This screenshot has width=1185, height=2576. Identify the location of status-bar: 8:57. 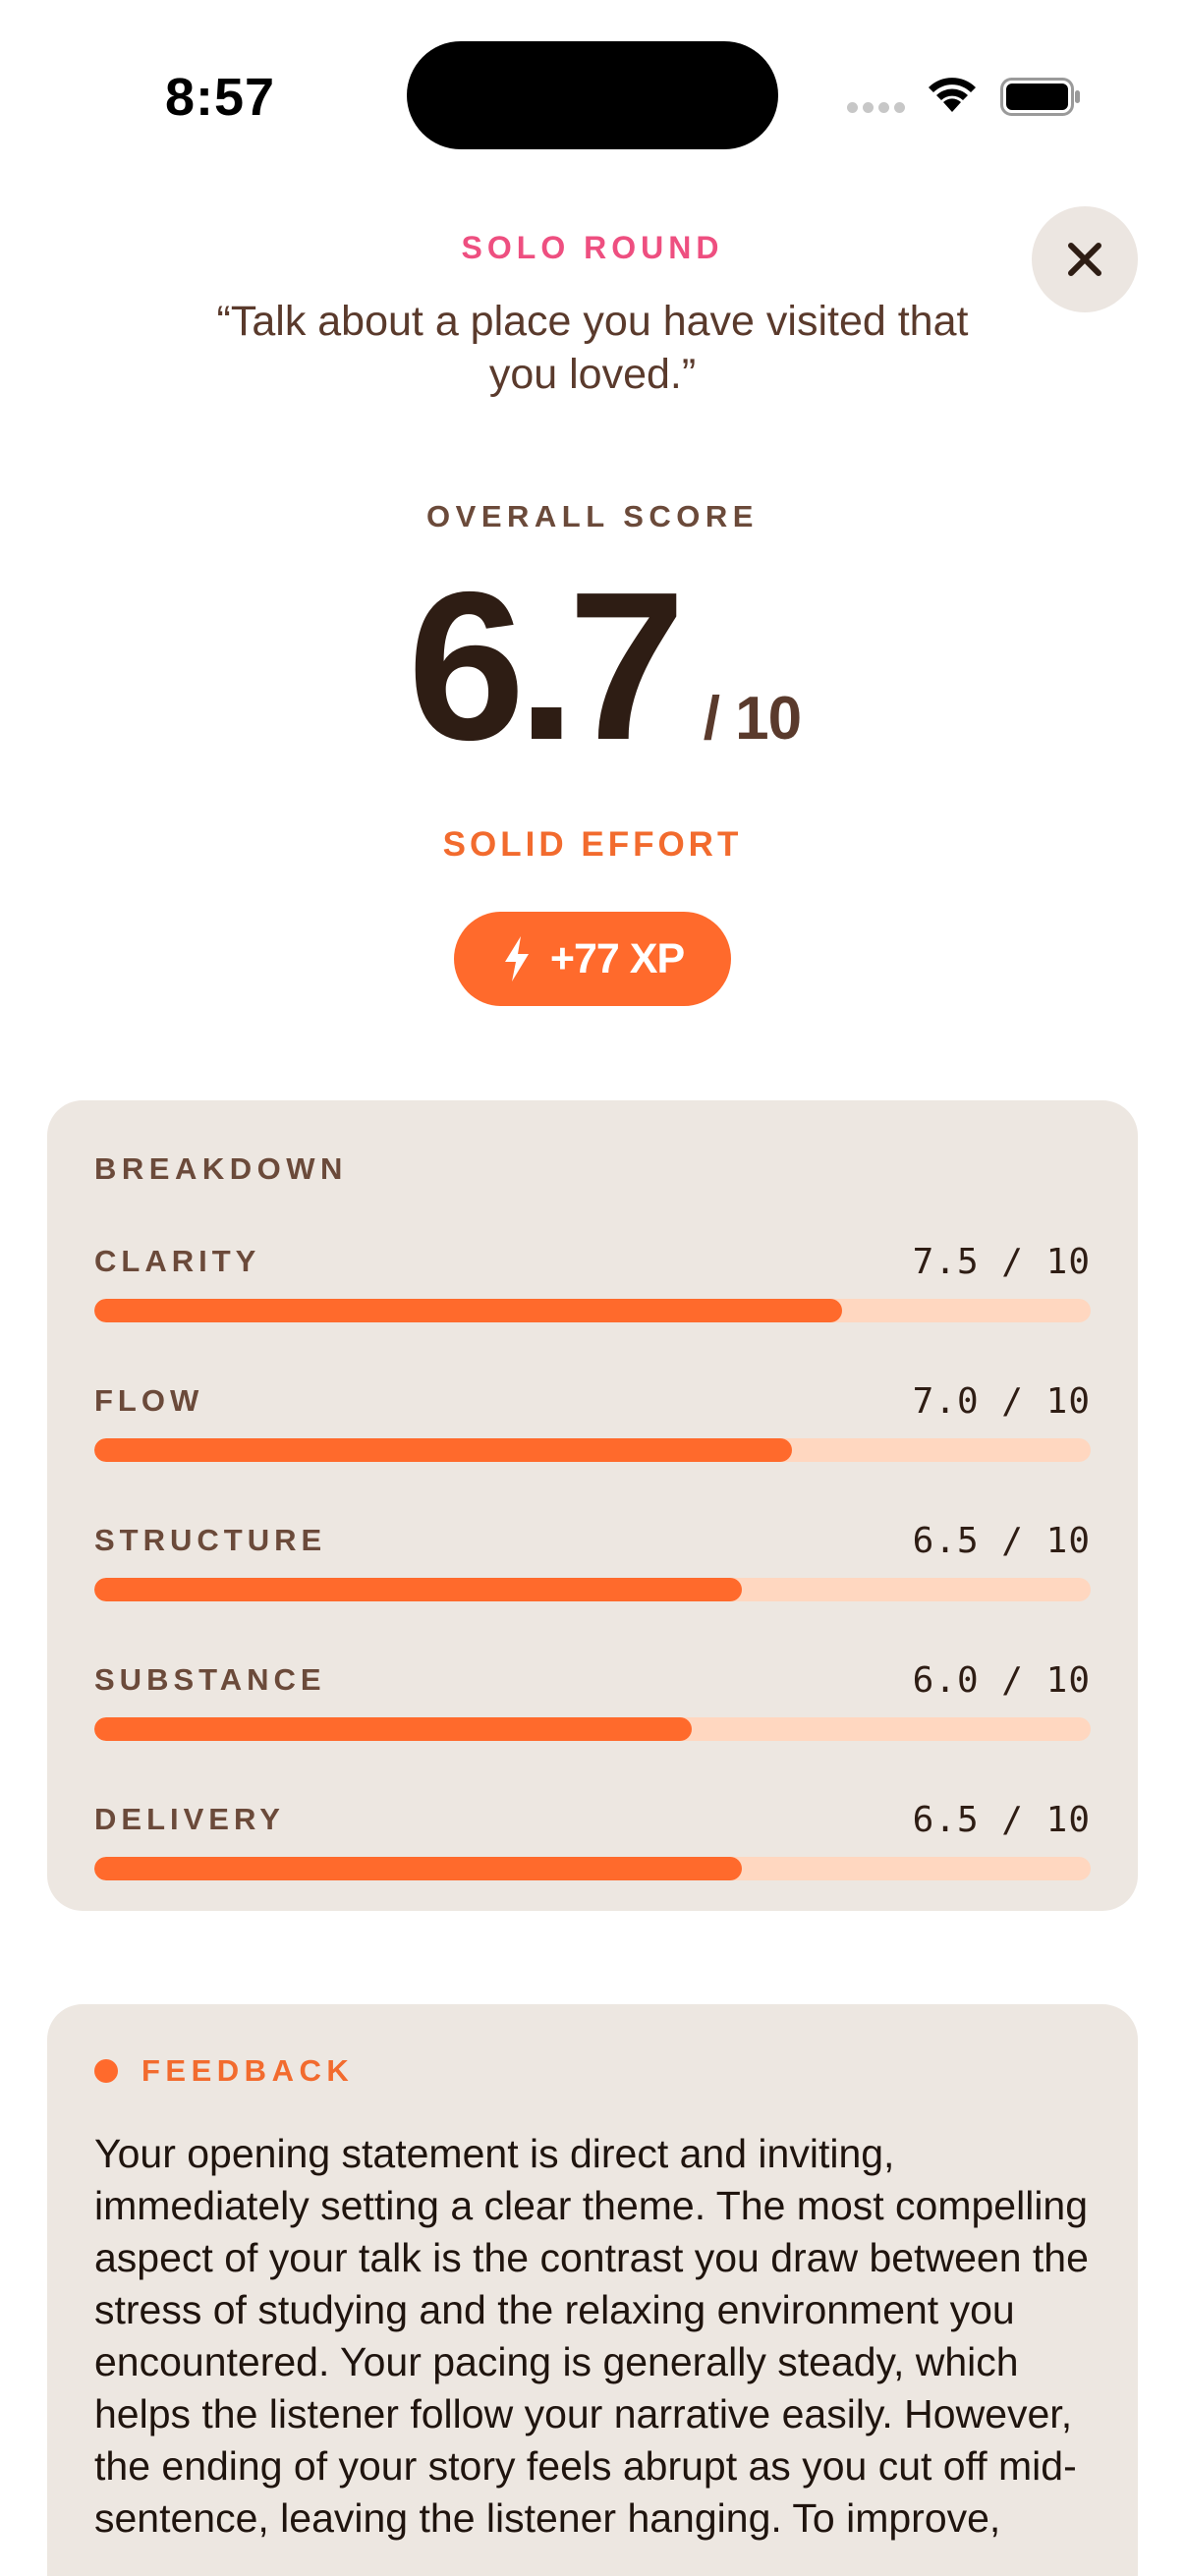
(592, 93).